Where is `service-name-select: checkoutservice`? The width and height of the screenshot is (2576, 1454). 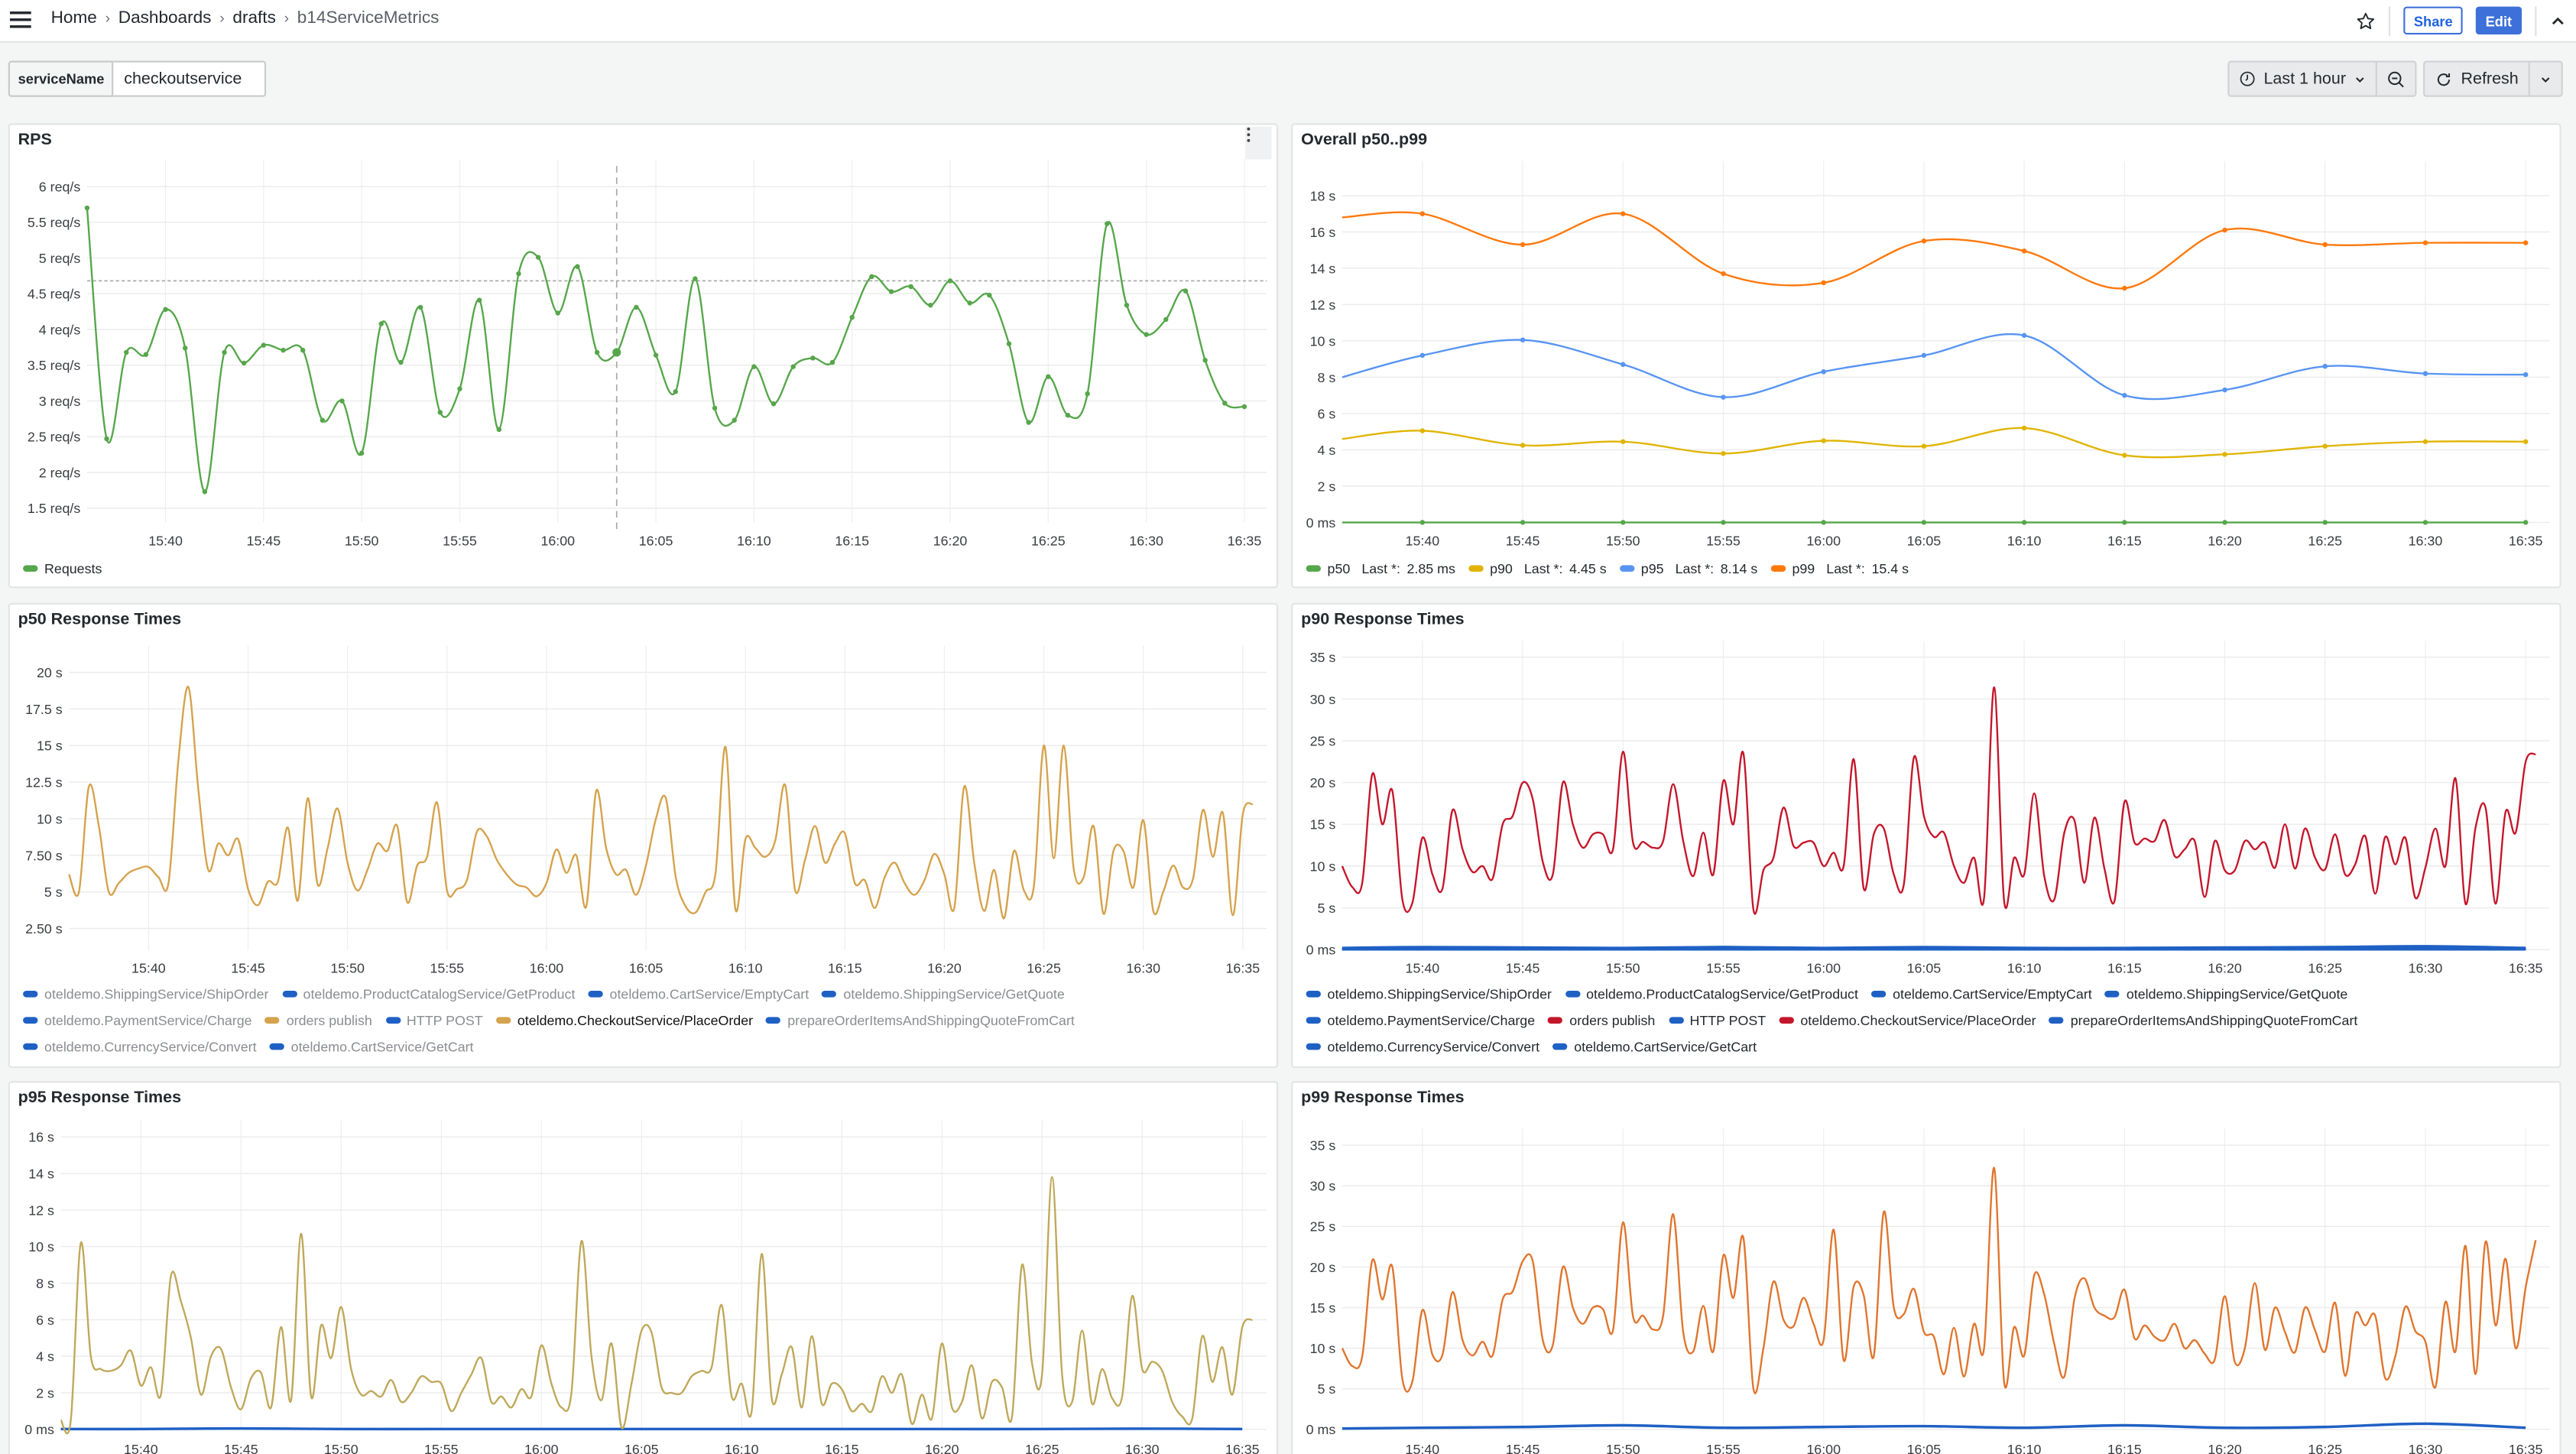
service-name-select: checkoutservice is located at coordinates (191, 78).